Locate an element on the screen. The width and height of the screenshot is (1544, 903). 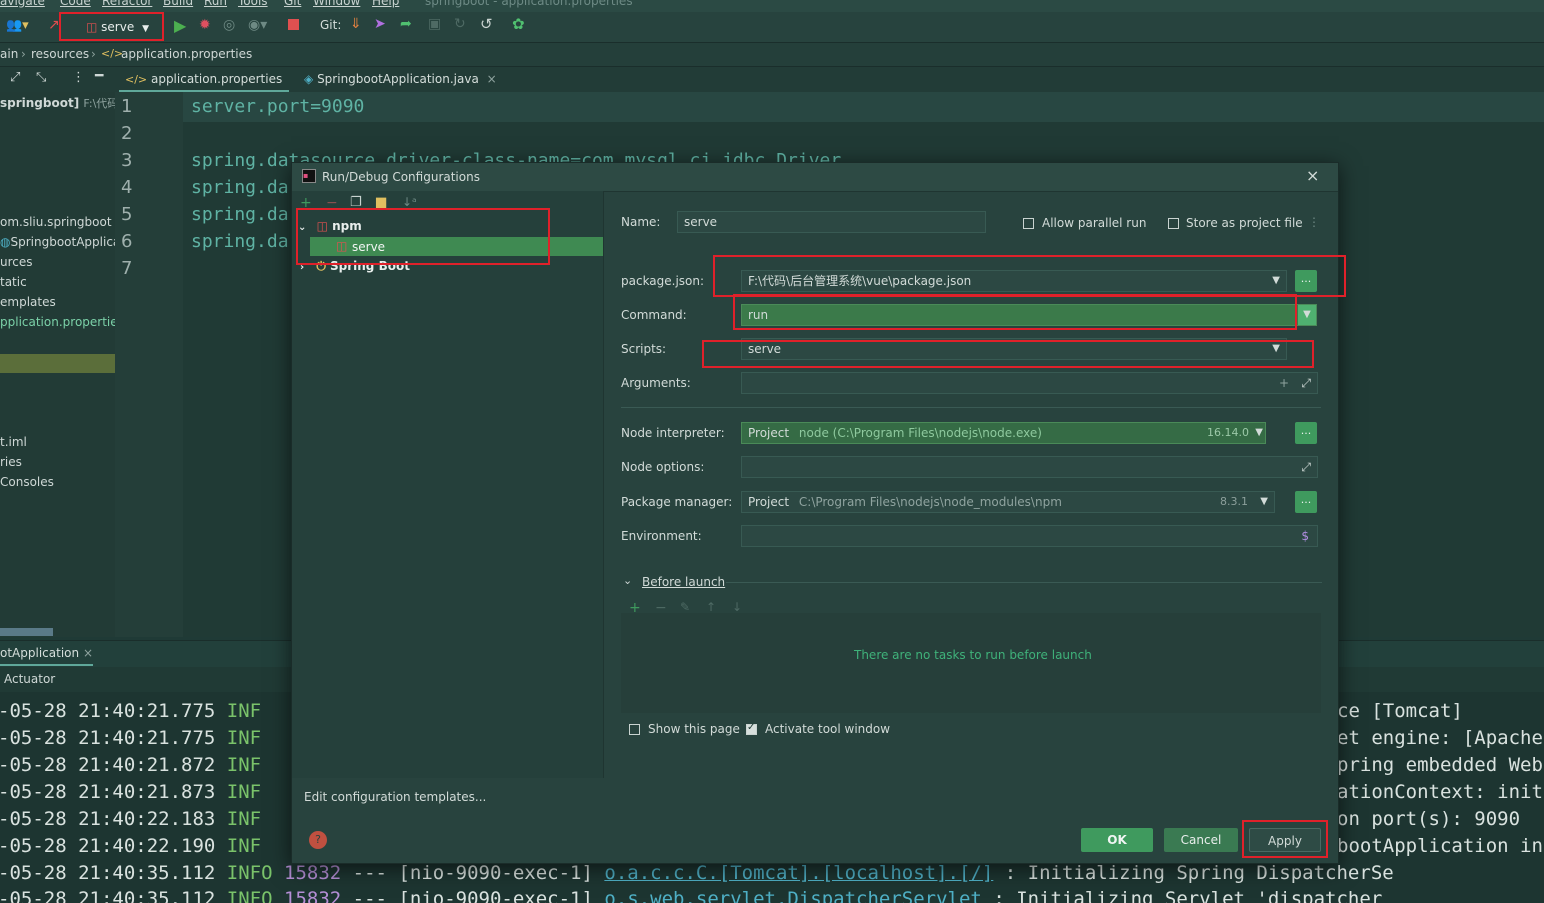
menu-help: Help is located at coordinates (385, 4).